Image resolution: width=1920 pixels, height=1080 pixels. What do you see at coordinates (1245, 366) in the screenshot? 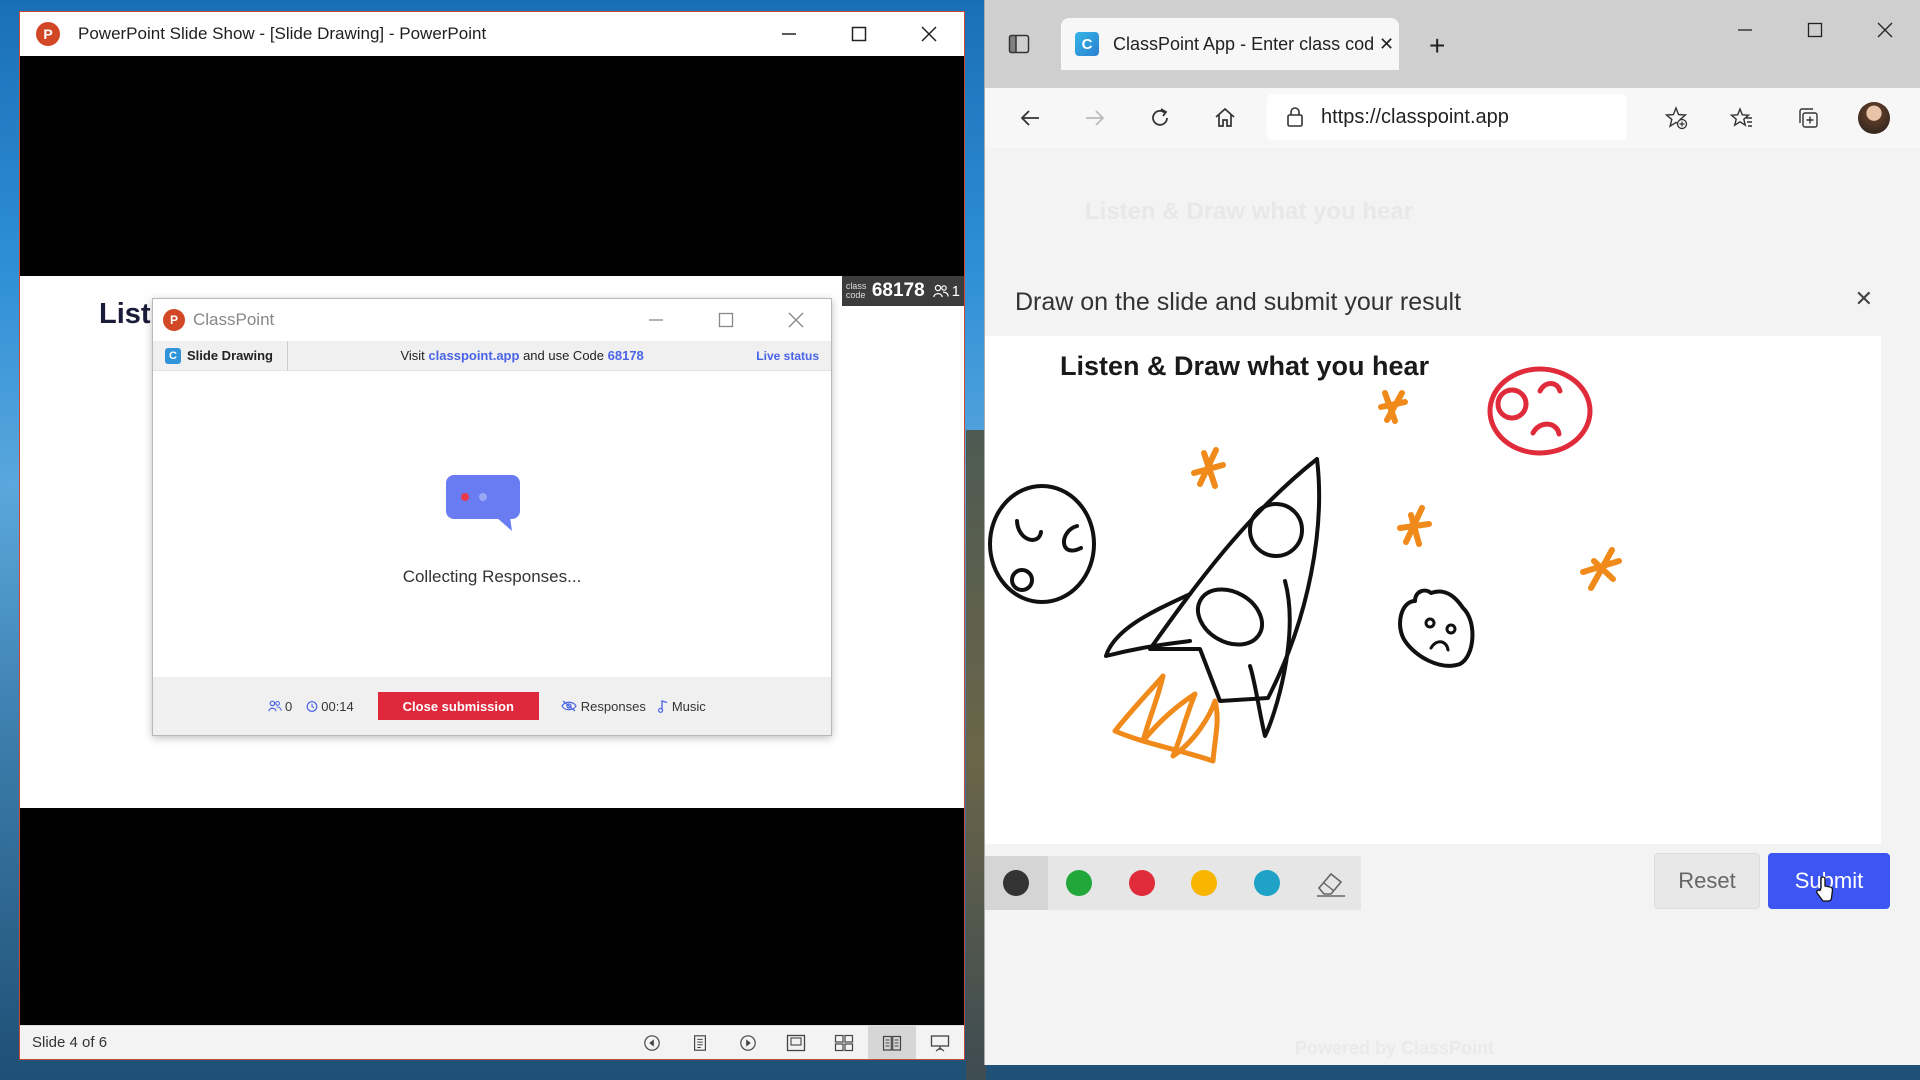
I see `canvas-slide-title: Listen & Draw what you hear` at bounding box center [1245, 366].